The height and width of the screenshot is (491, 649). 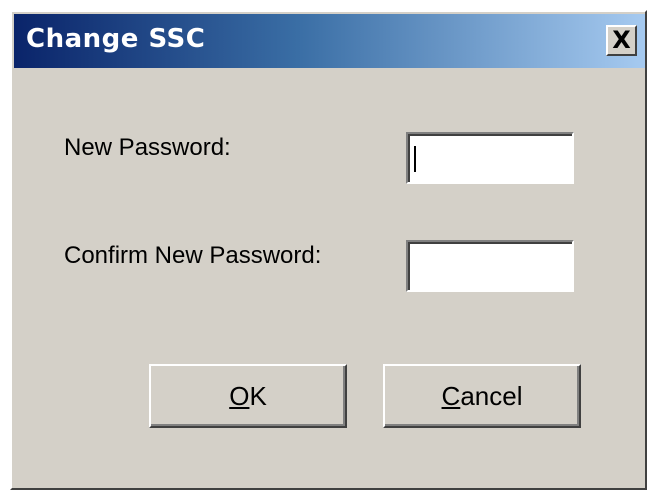 What do you see at coordinates (147, 147) in the screenshot?
I see `new-password-label: New Password:` at bounding box center [147, 147].